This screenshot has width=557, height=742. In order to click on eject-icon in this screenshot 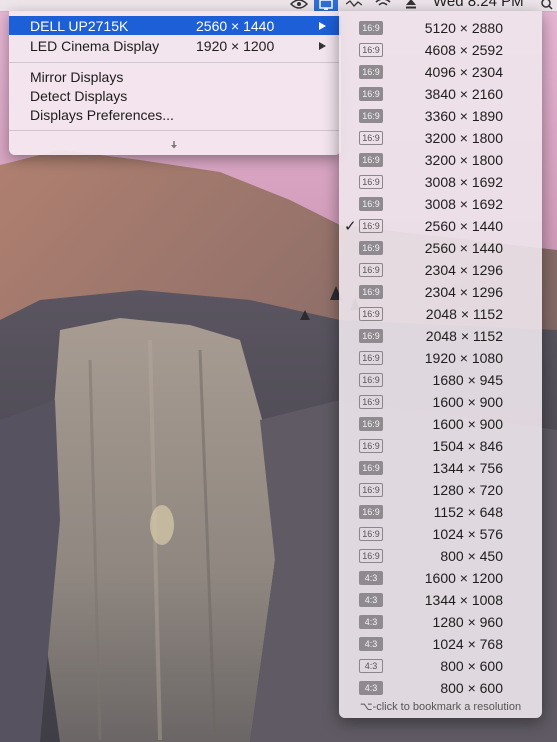, I will do `click(411, 5)`.